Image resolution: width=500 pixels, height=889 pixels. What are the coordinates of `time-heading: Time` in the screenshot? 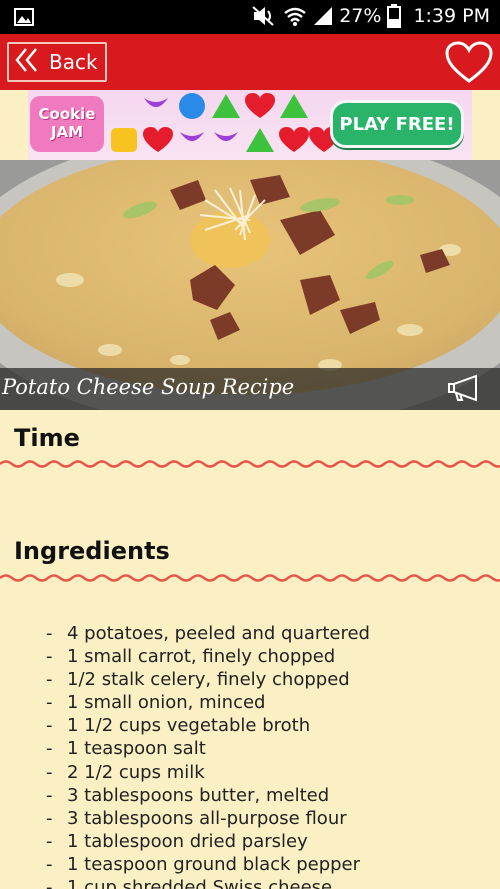 It's located at (47, 438).